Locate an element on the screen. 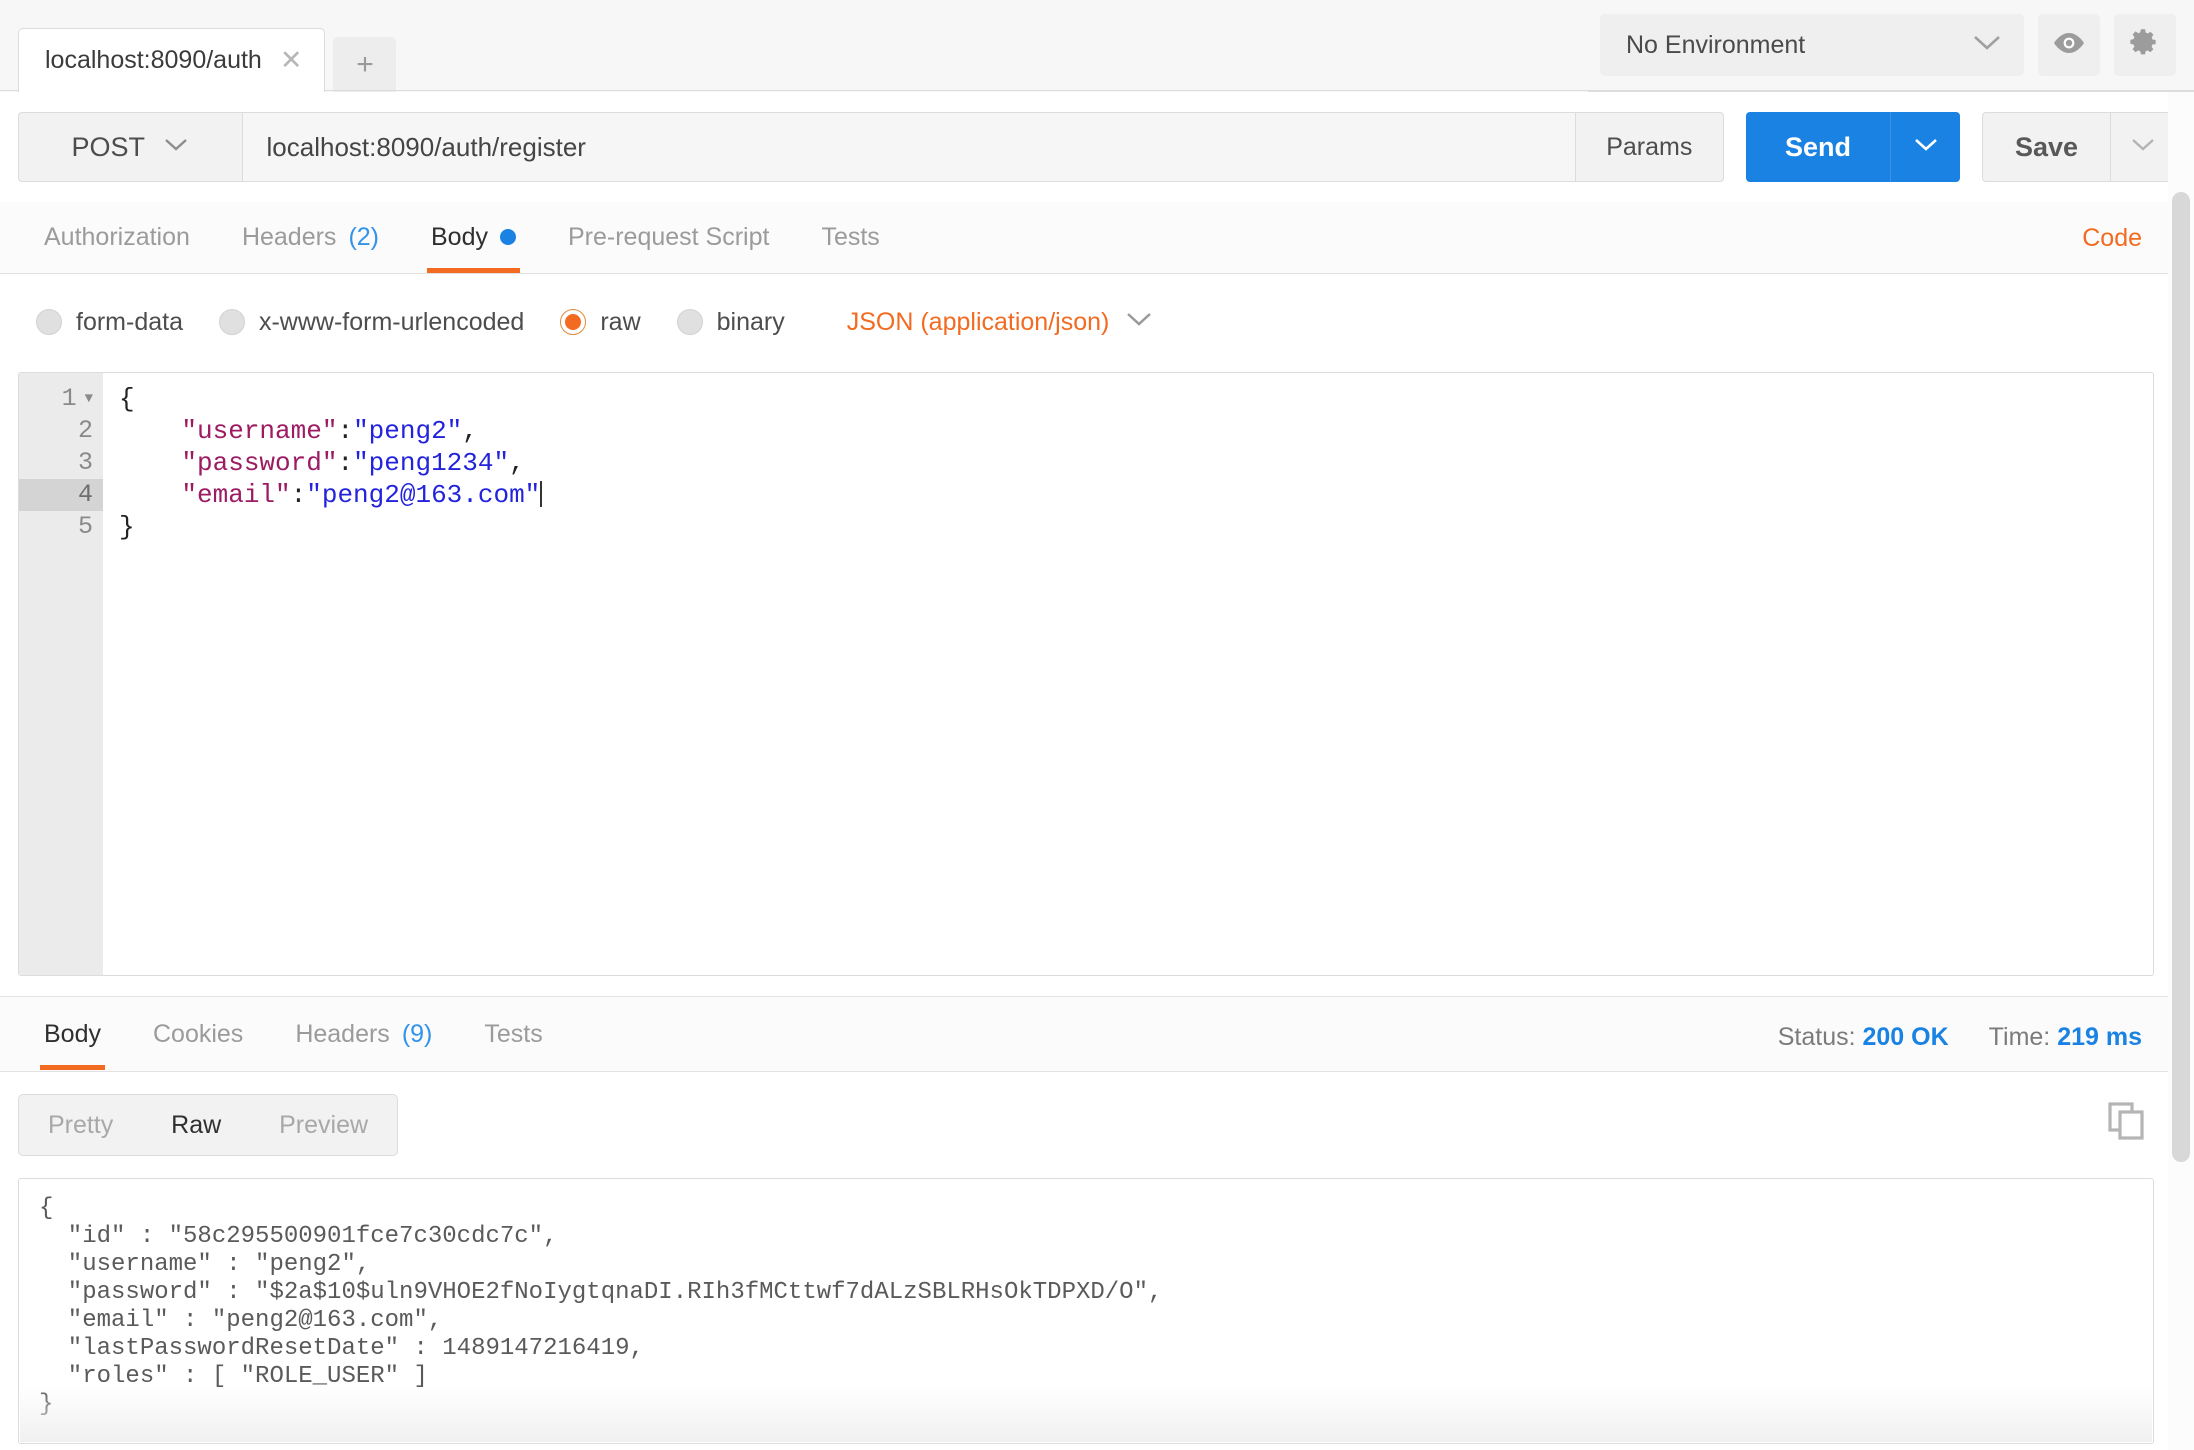  request-tab-label: localhost:8090/auth is located at coordinates (153, 60).